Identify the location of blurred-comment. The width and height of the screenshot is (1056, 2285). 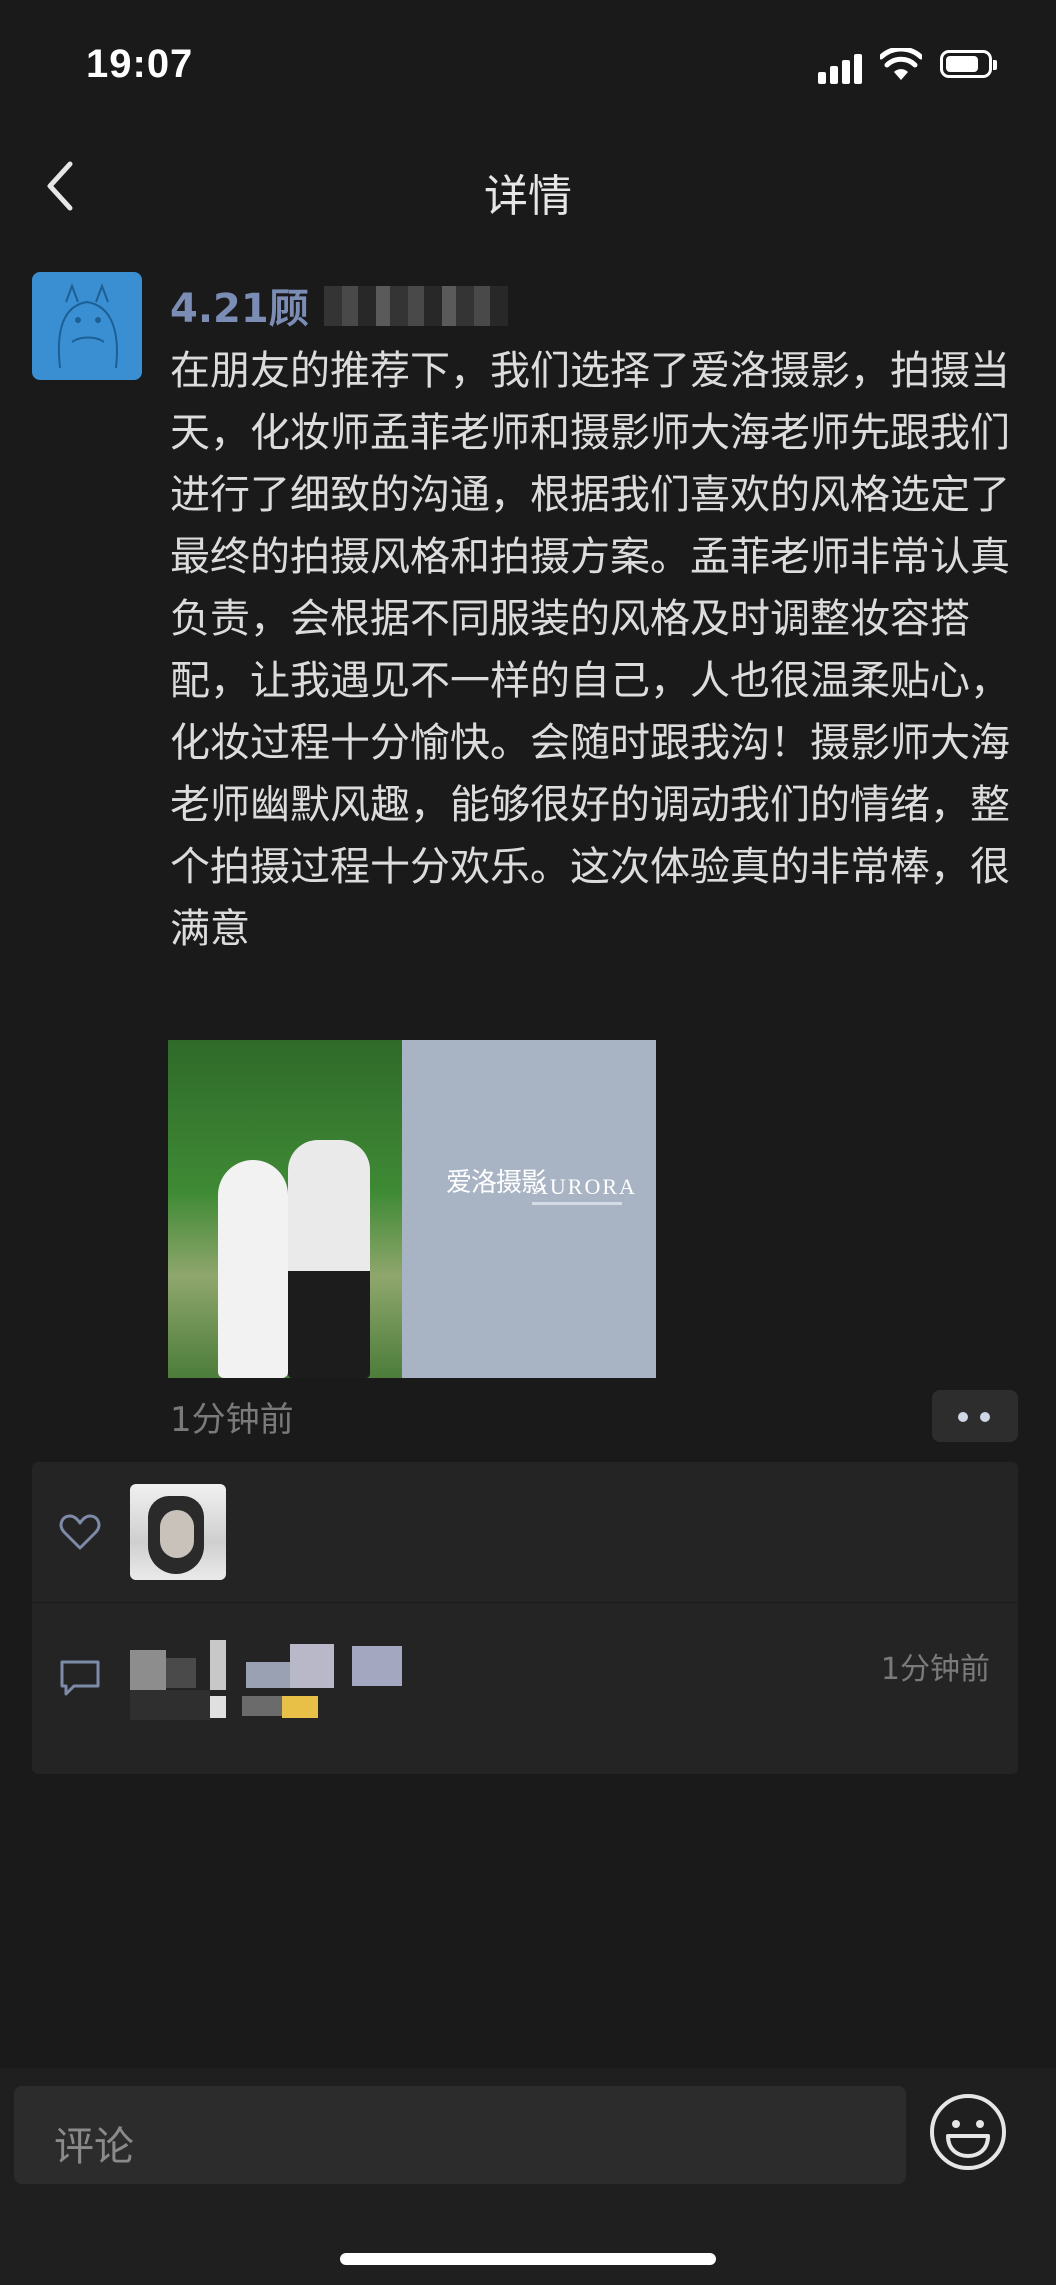
(305, 1690).